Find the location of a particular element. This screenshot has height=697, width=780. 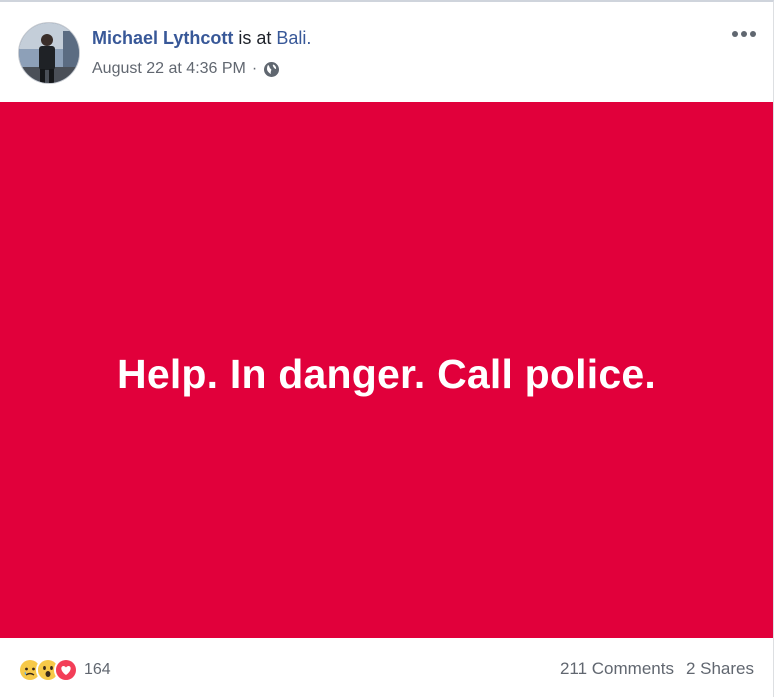

author-avatar is located at coordinates (49, 53).